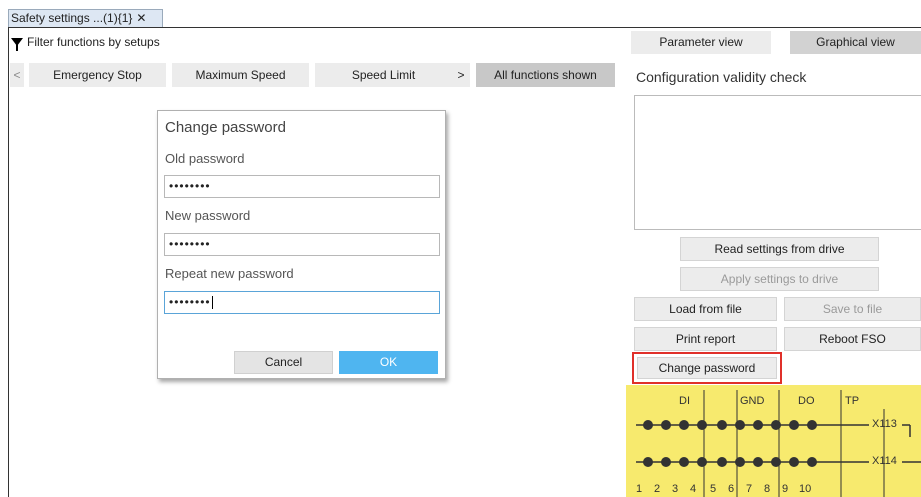  I want to click on tab-content-border, so click(464, 27).